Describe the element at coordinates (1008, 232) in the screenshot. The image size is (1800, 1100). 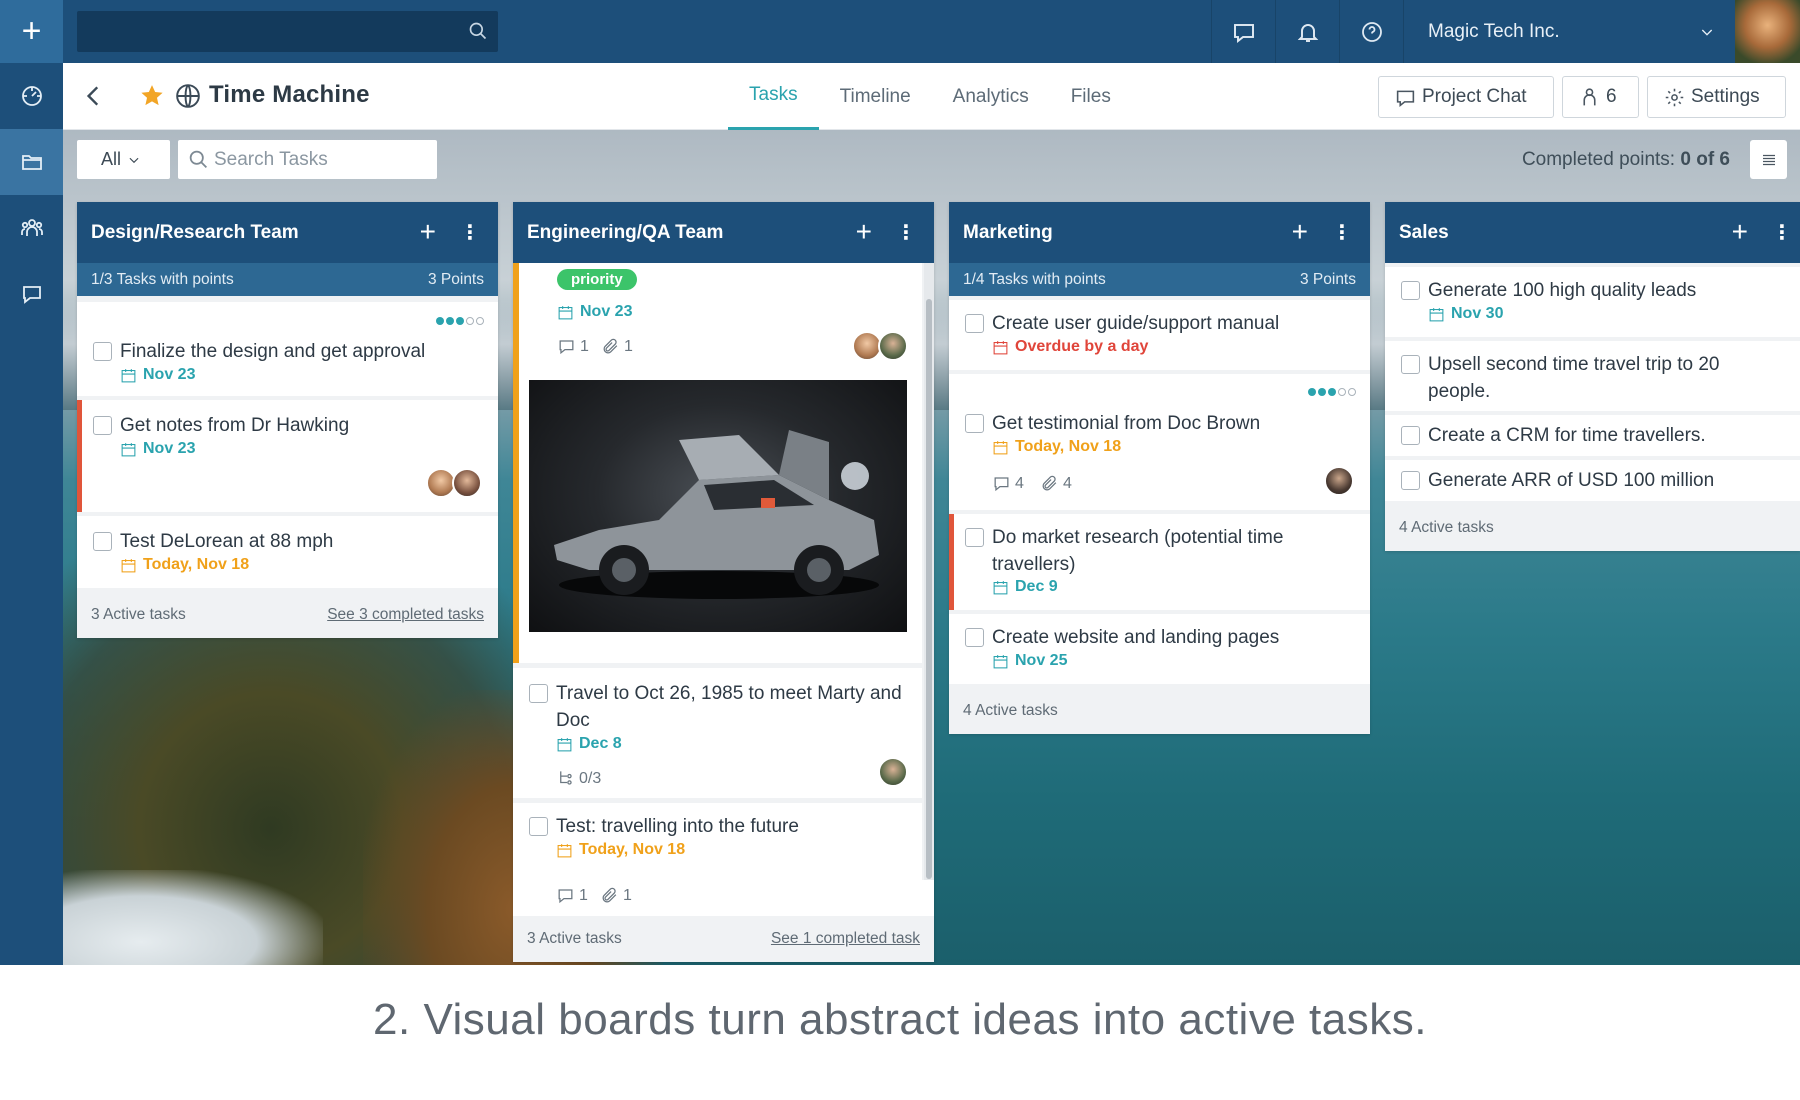
I see `column-title: Marketing` at that location.